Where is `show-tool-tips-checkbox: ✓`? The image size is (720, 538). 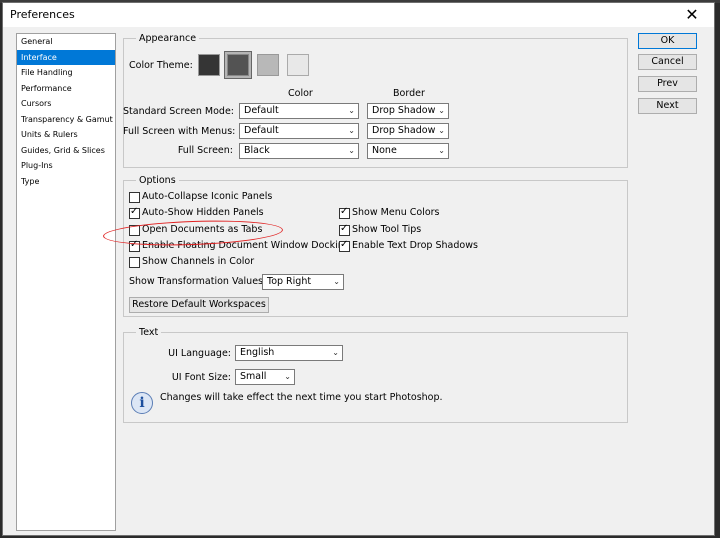 show-tool-tips-checkbox: ✓ is located at coordinates (344, 229).